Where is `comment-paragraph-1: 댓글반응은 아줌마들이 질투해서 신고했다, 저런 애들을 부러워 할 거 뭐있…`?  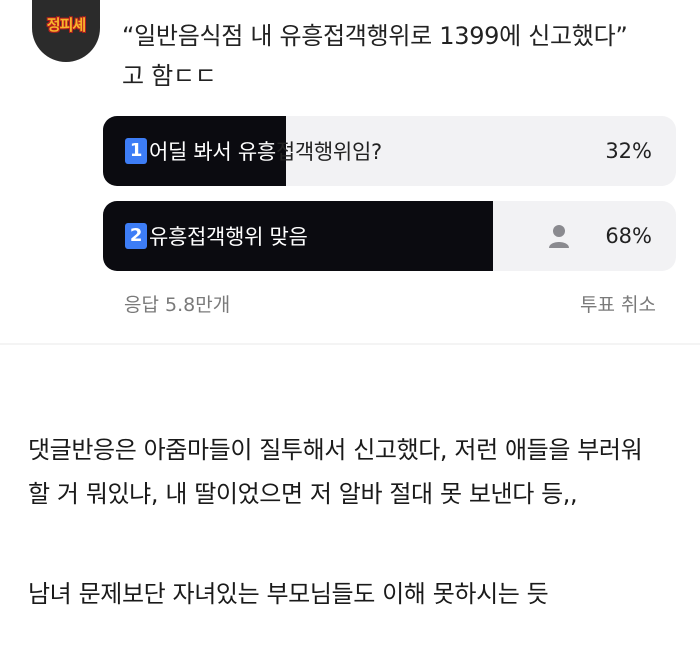 comment-paragraph-1: 댓글반응은 아줌마들이 질투해서 신고했다, 저런 애들을 부러워 할 거 뭐있… is located at coordinates (358, 472).